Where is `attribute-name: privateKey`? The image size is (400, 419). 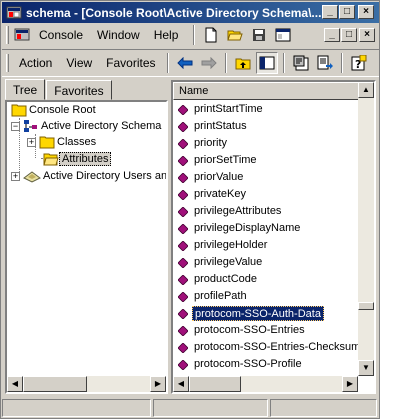
attribute-name: privateKey is located at coordinates (220, 194).